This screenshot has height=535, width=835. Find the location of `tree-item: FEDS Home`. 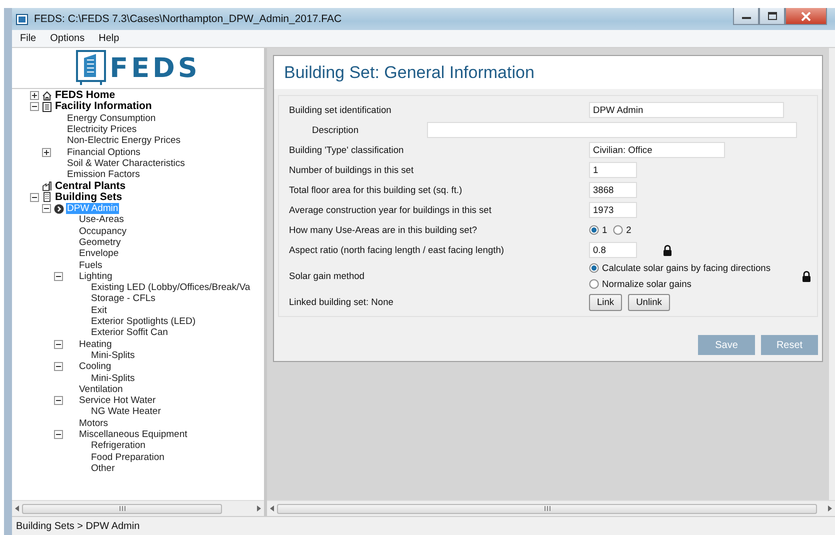

tree-item: FEDS Home is located at coordinates (85, 96).